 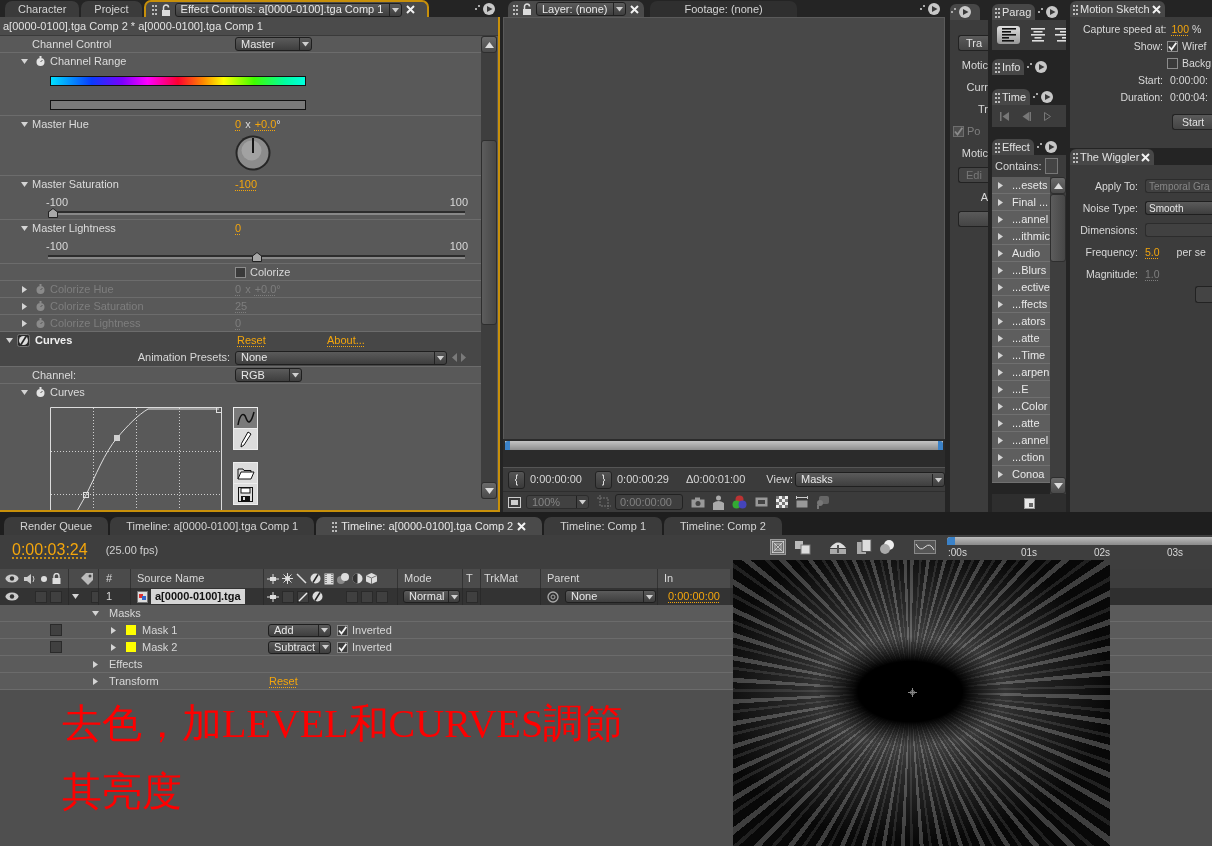 What do you see at coordinates (299, 630) in the screenshot?
I see `mask-mode-dropdown: Add` at bounding box center [299, 630].